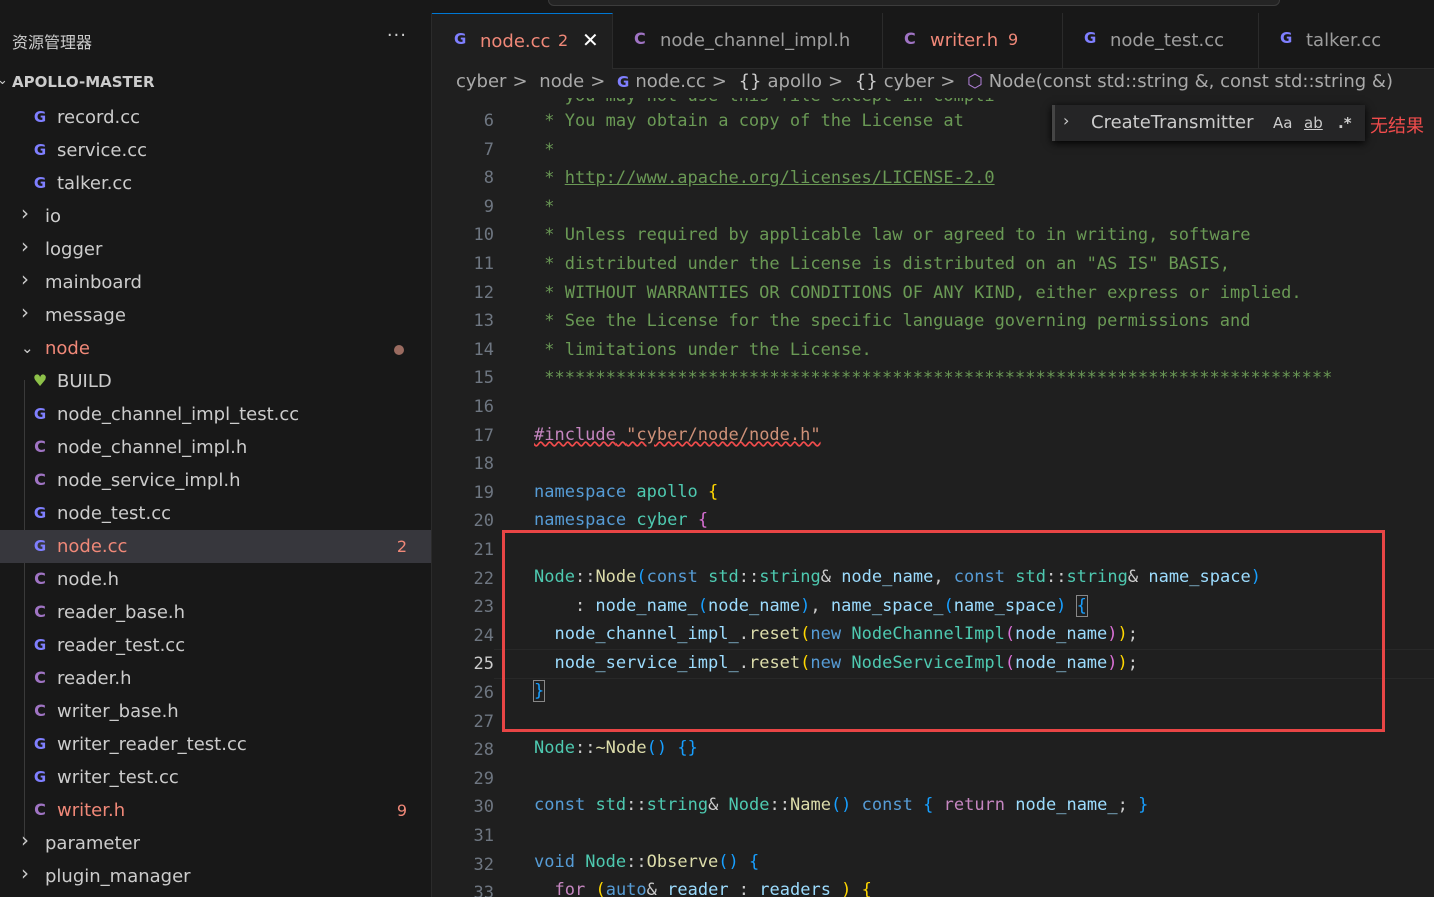  Describe the element at coordinates (215, 546) in the screenshot. I see `file-node-cc: Gnode.cc 2` at that location.